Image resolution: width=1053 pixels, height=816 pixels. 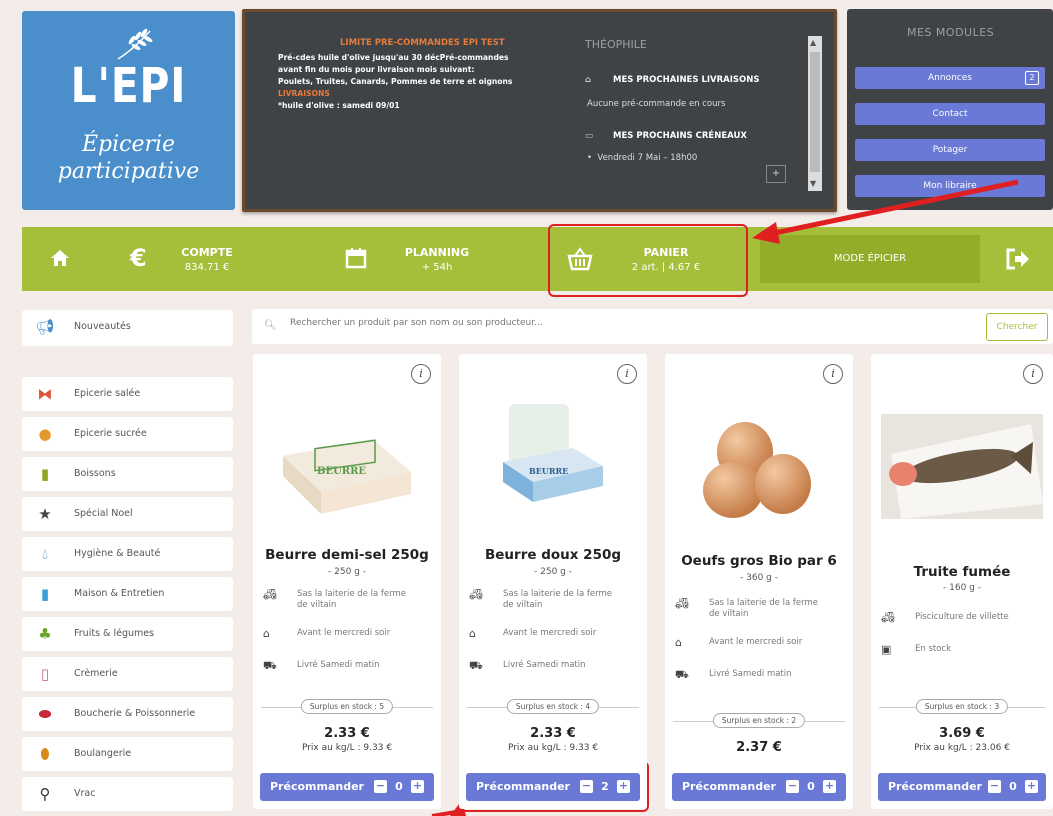 What do you see at coordinates (962, 706) in the screenshot?
I see `surplus-badge: Surplus en stock : 3` at bounding box center [962, 706].